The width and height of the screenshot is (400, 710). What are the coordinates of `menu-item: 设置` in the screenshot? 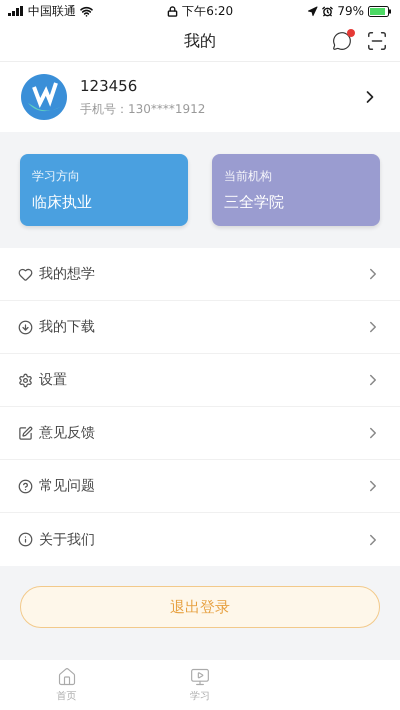 It's located at (200, 380).